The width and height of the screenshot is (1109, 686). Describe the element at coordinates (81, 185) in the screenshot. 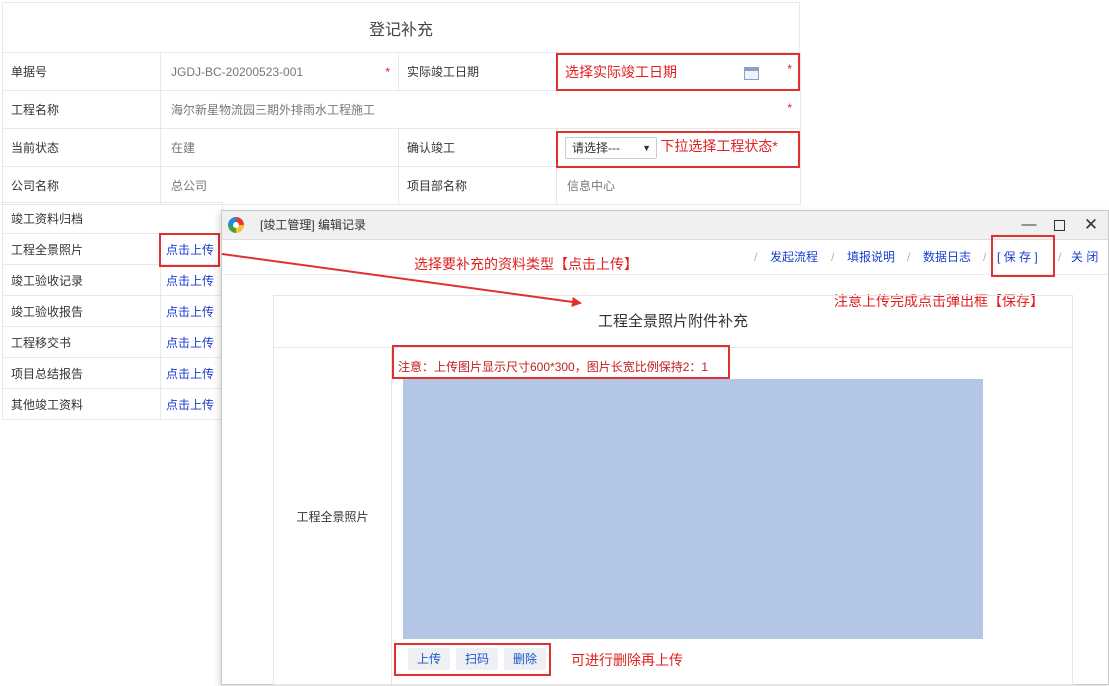

I see `company-label: 公司名称` at that location.